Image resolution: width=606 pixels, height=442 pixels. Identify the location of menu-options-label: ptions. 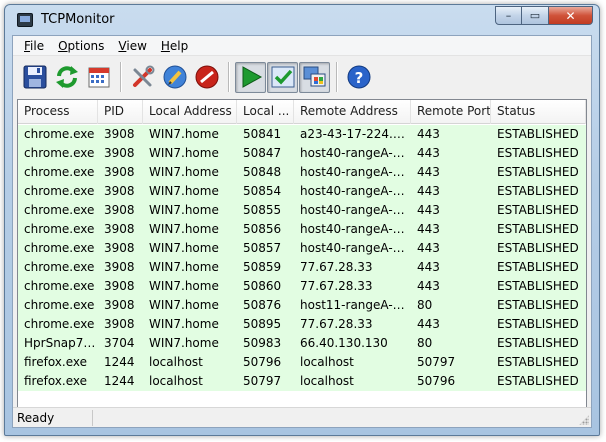
(86, 45).